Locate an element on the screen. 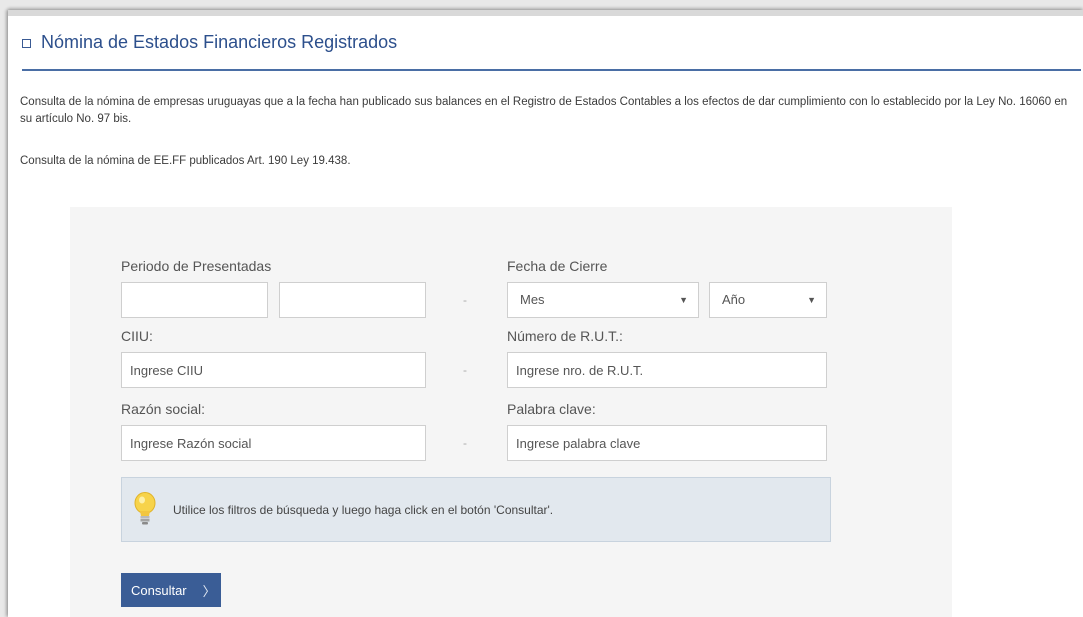 The width and height of the screenshot is (1083, 617). mes-select-value: Mes is located at coordinates (532, 299).